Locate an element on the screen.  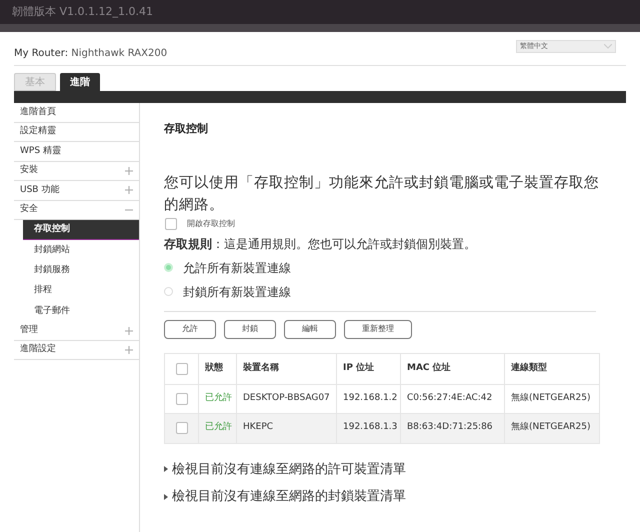
sidebar-item: USB 功能 is located at coordinates (76, 190).